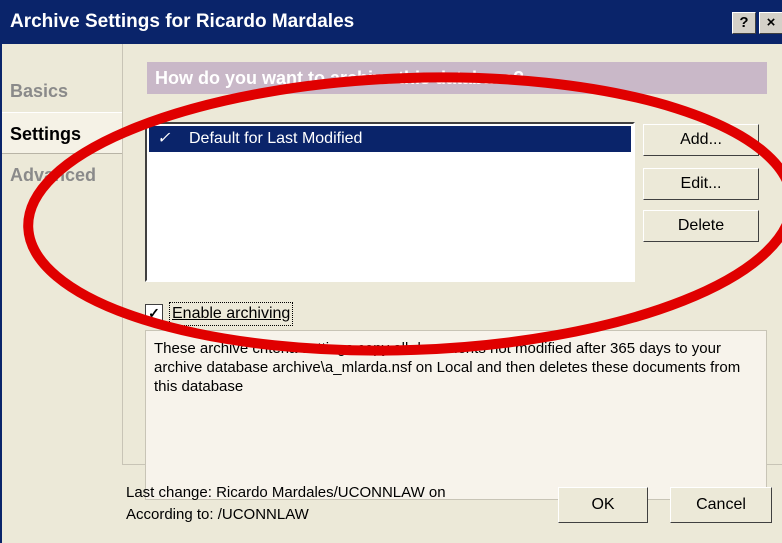  Describe the element at coordinates (603, 505) in the screenshot. I see `ok-button: OK` at that location.